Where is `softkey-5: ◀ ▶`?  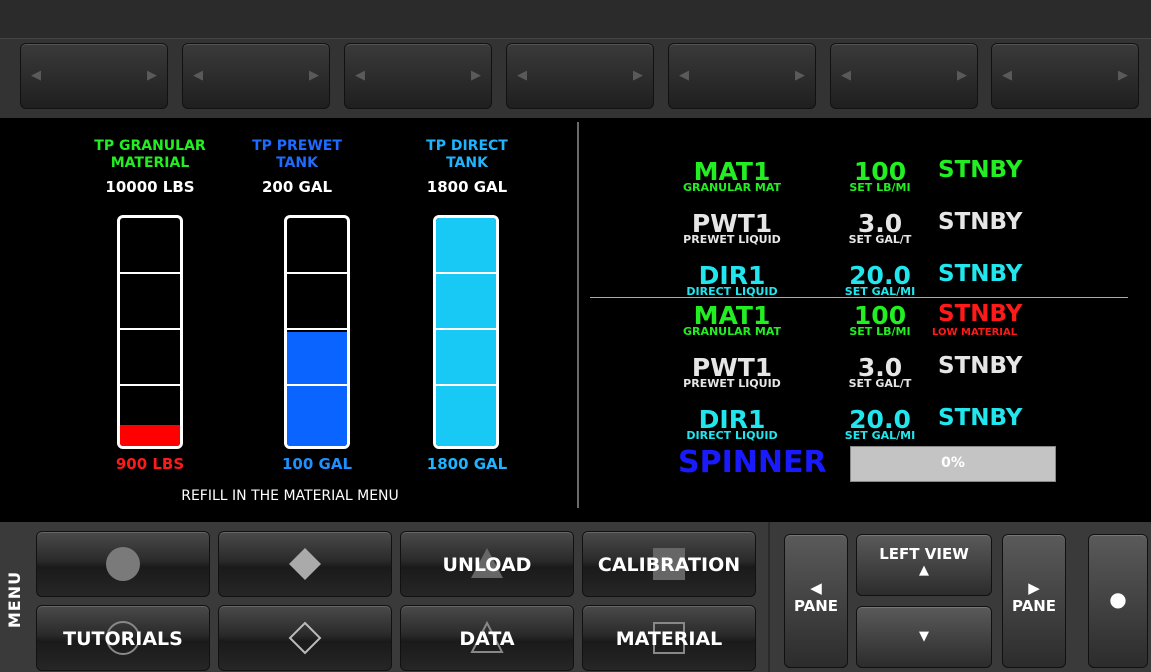 softkey-5: ◀ ▶ is located at coordinates (742, 76).